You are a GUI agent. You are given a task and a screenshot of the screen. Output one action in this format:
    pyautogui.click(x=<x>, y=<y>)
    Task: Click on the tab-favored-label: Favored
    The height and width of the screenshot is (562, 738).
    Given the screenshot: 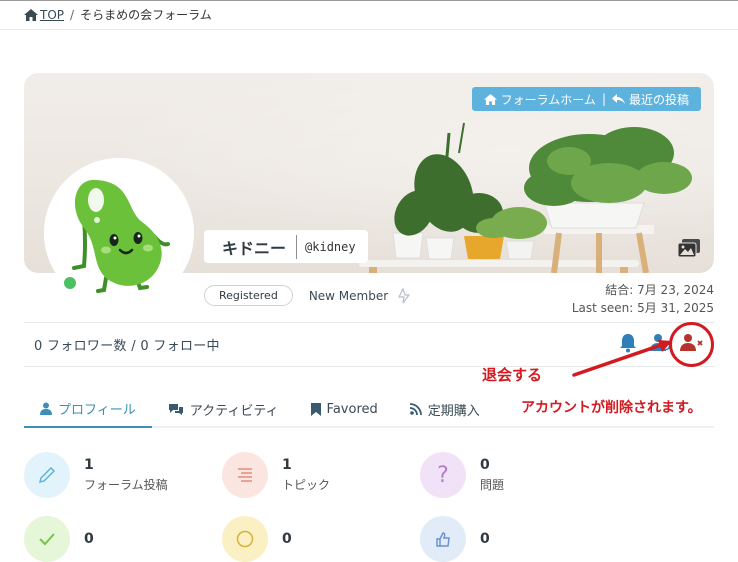 What is the action you would take?
    pyautogui.click(x=352, y=409)
    